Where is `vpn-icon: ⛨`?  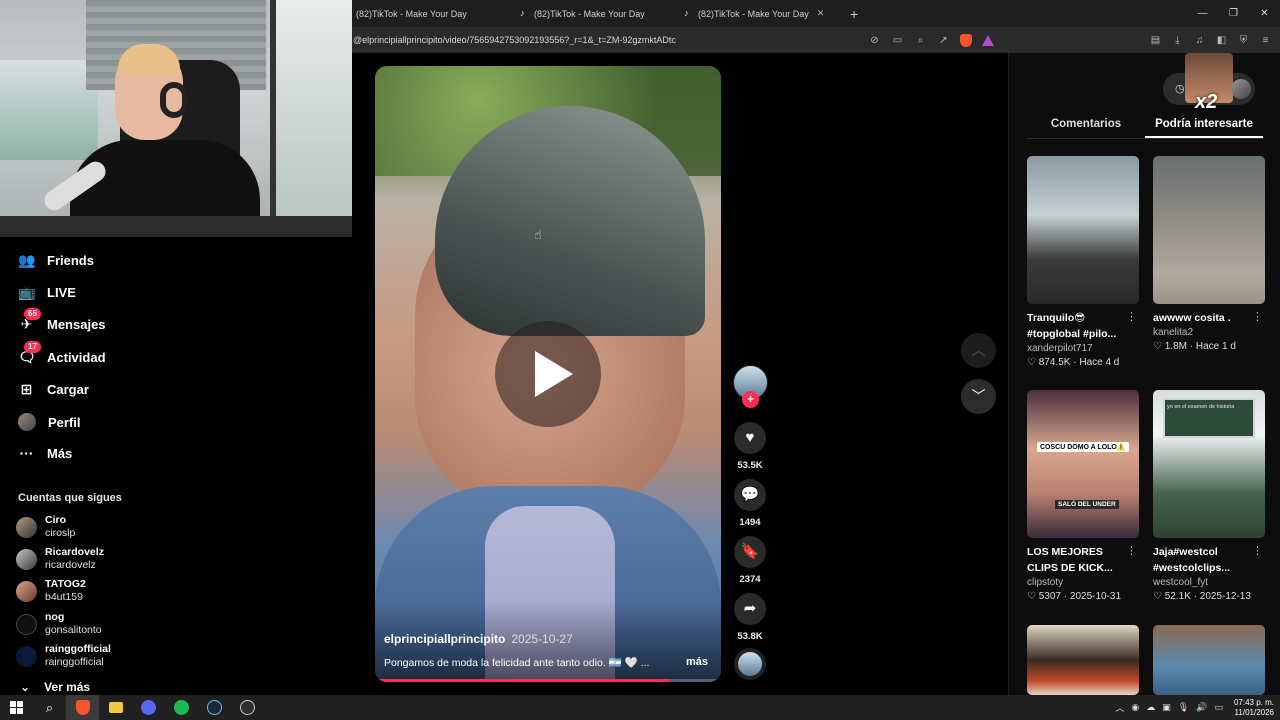 vpn-icon: ⛨ is located at coordinates (1243, 40).